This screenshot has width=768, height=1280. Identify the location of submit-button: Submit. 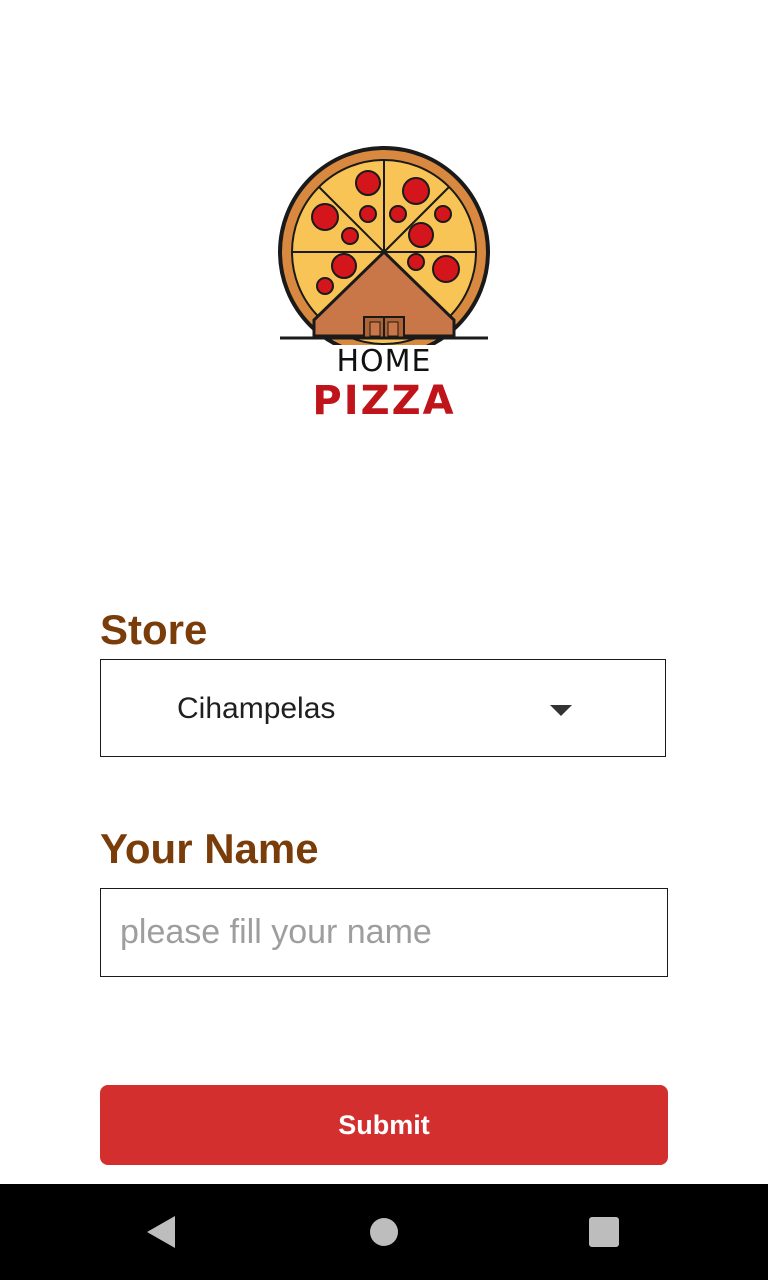
(384, 1125).